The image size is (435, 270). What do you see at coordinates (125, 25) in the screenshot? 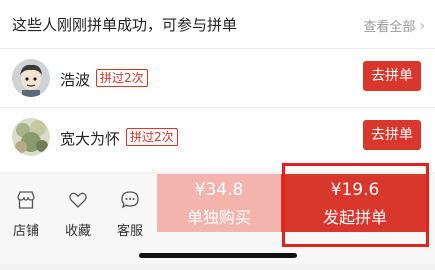
I see `group-buy-title: 这些人刚刚拼单成功，可参与拼单` at bounding box center [125, 25].